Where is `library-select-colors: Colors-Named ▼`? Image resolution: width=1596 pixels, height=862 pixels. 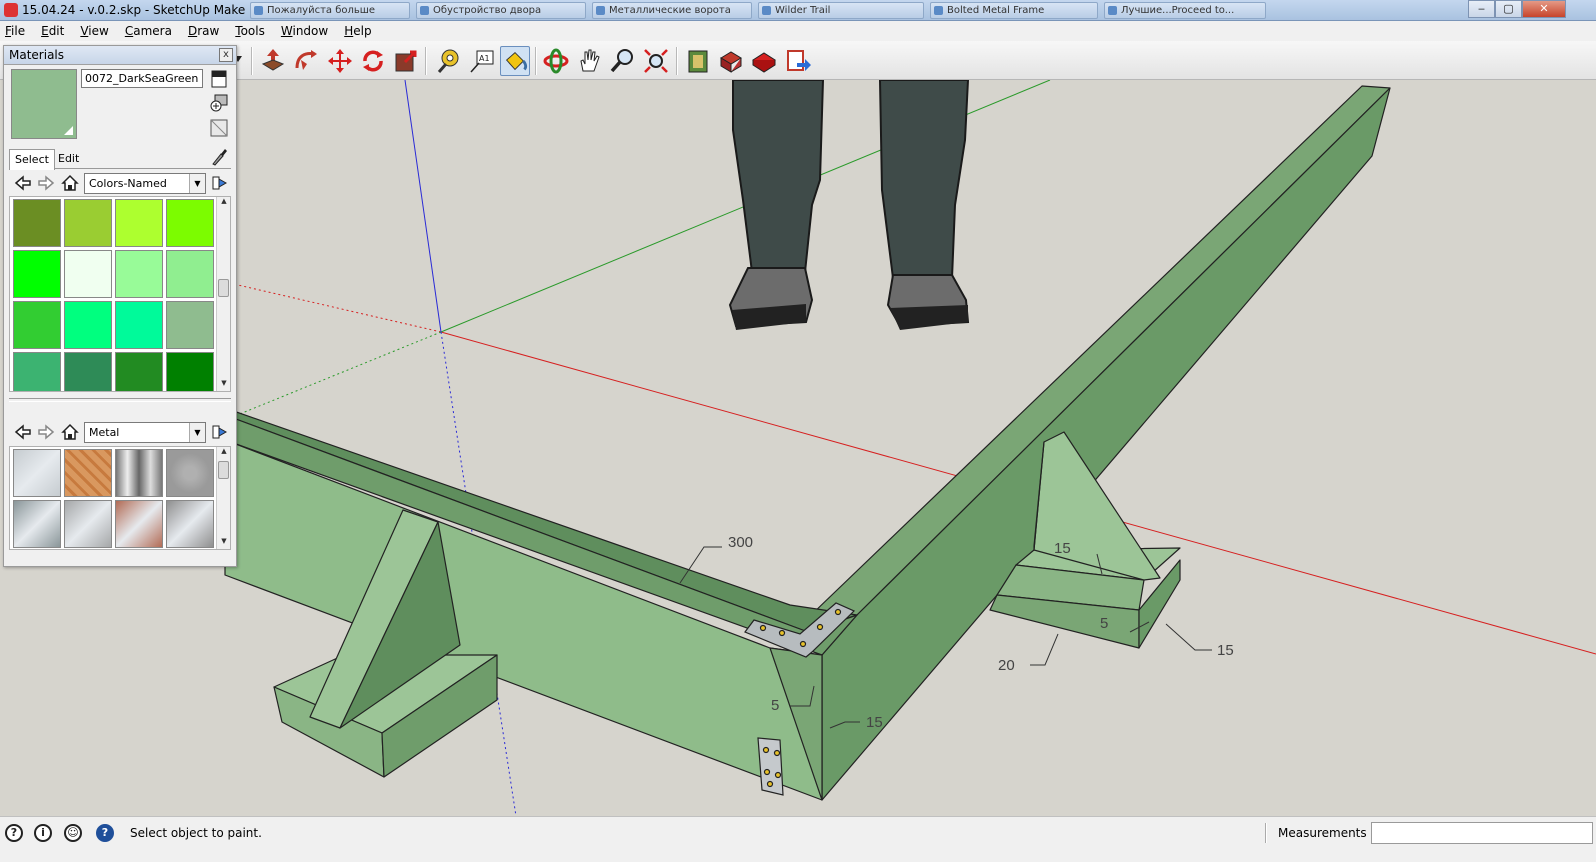 library-select-colors: Colors-Named ▼ is located at coordinates (145, 183).